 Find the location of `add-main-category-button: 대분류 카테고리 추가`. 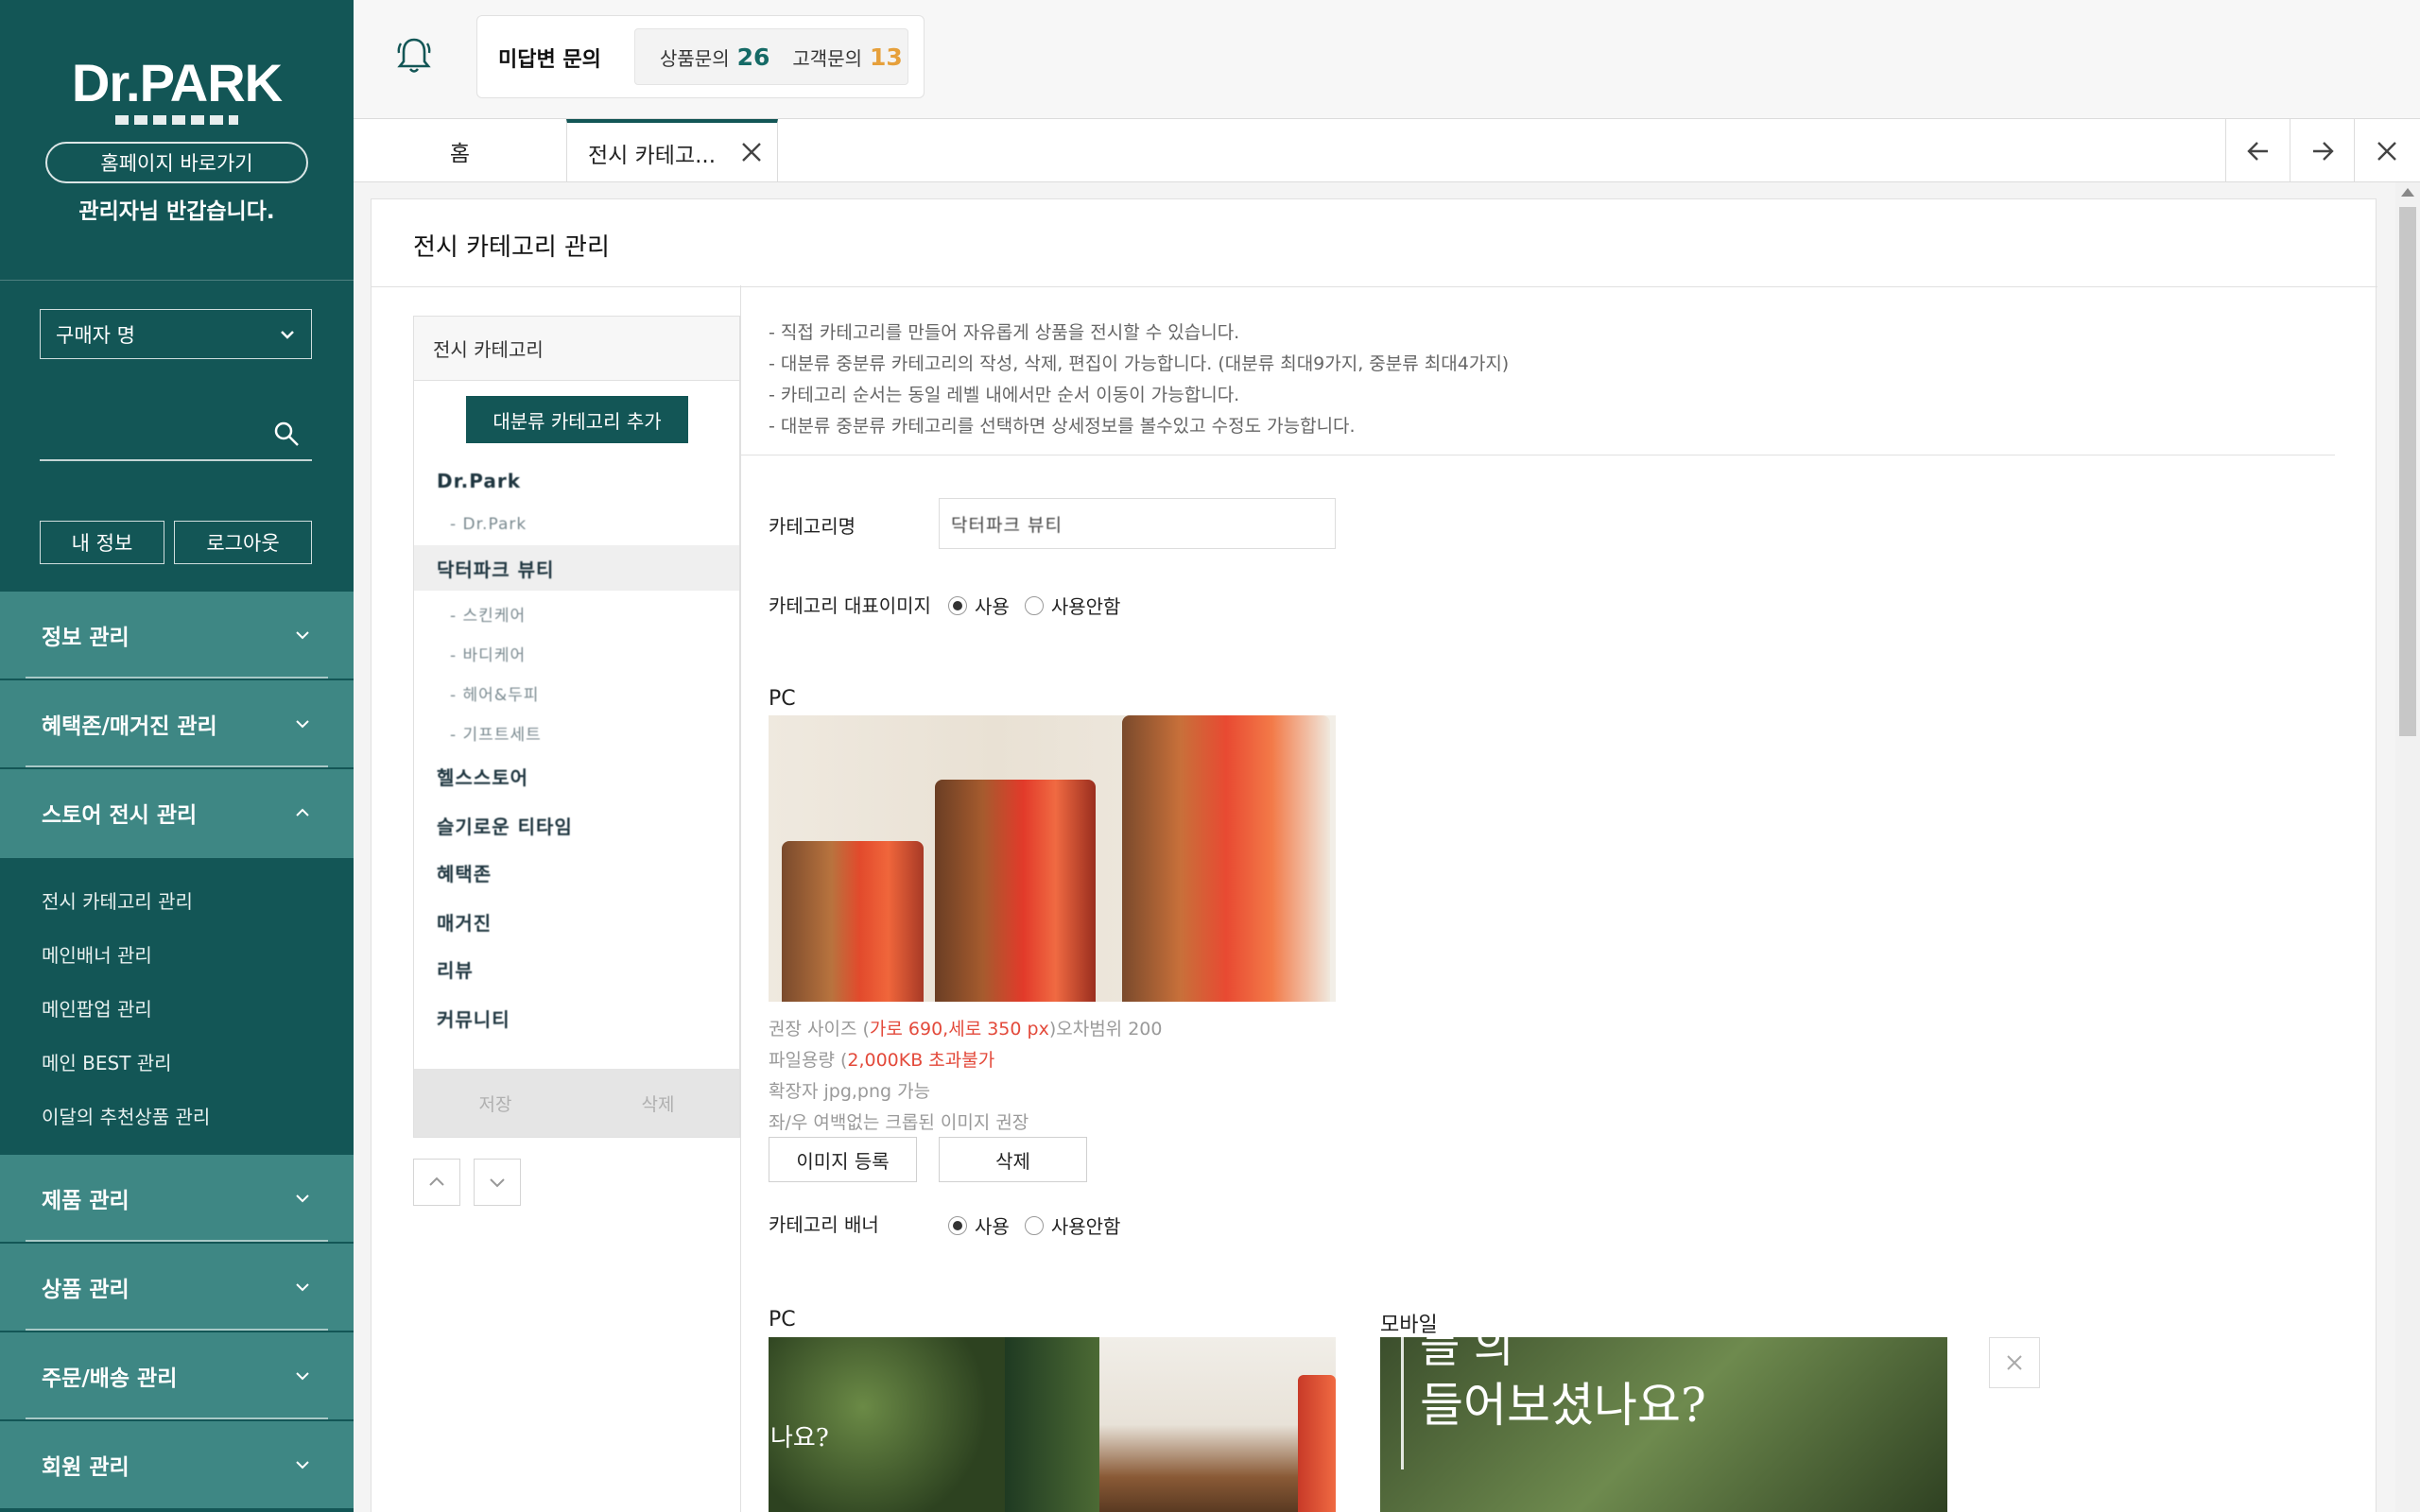

add-main-category-button: 대분류 카테고리 추가 is located at coordinates (577, 419).